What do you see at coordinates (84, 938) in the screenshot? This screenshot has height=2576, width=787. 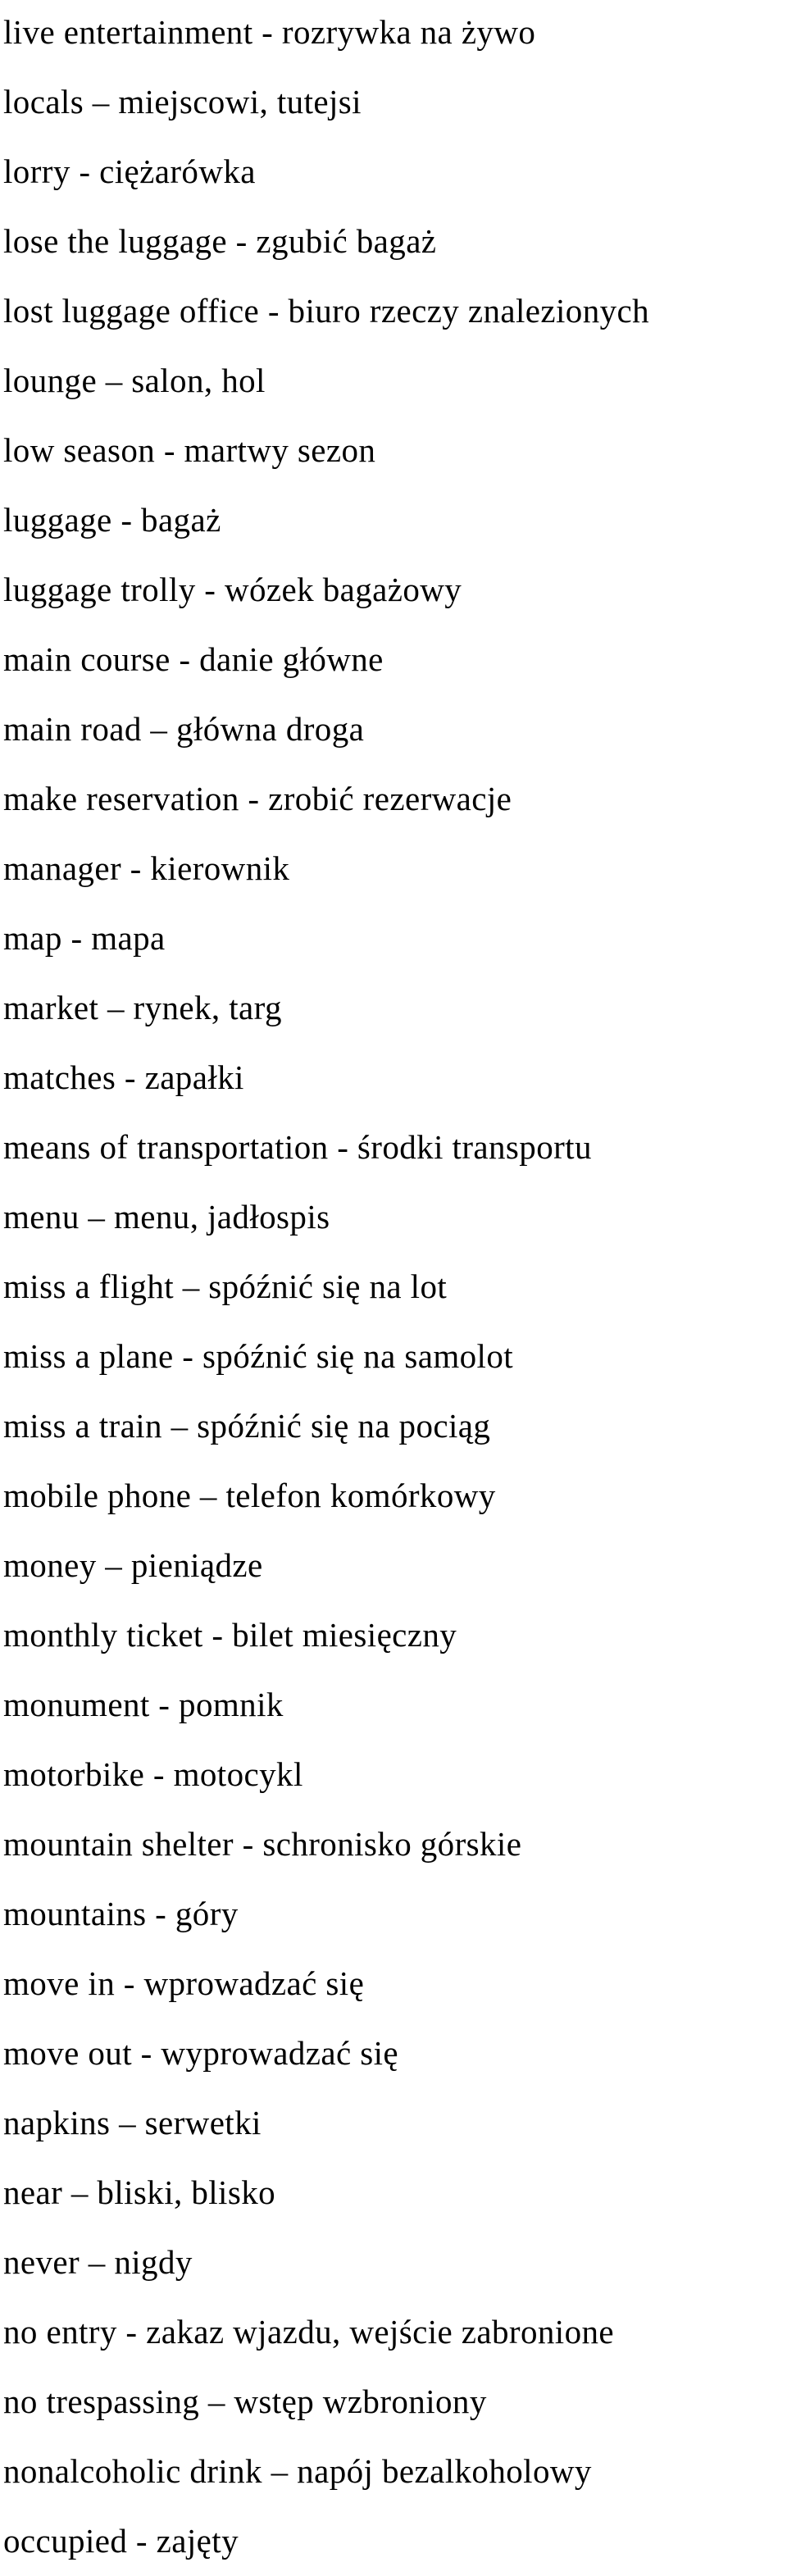 I see `vocabulary-entry: map - mapa` at bounding box center [84, 938].